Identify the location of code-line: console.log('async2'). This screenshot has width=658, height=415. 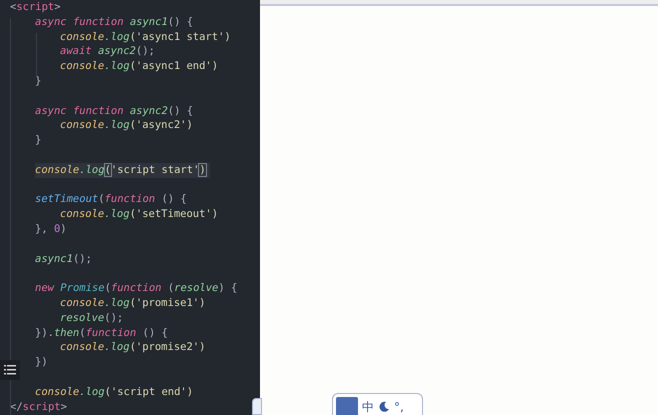
(127, 126).